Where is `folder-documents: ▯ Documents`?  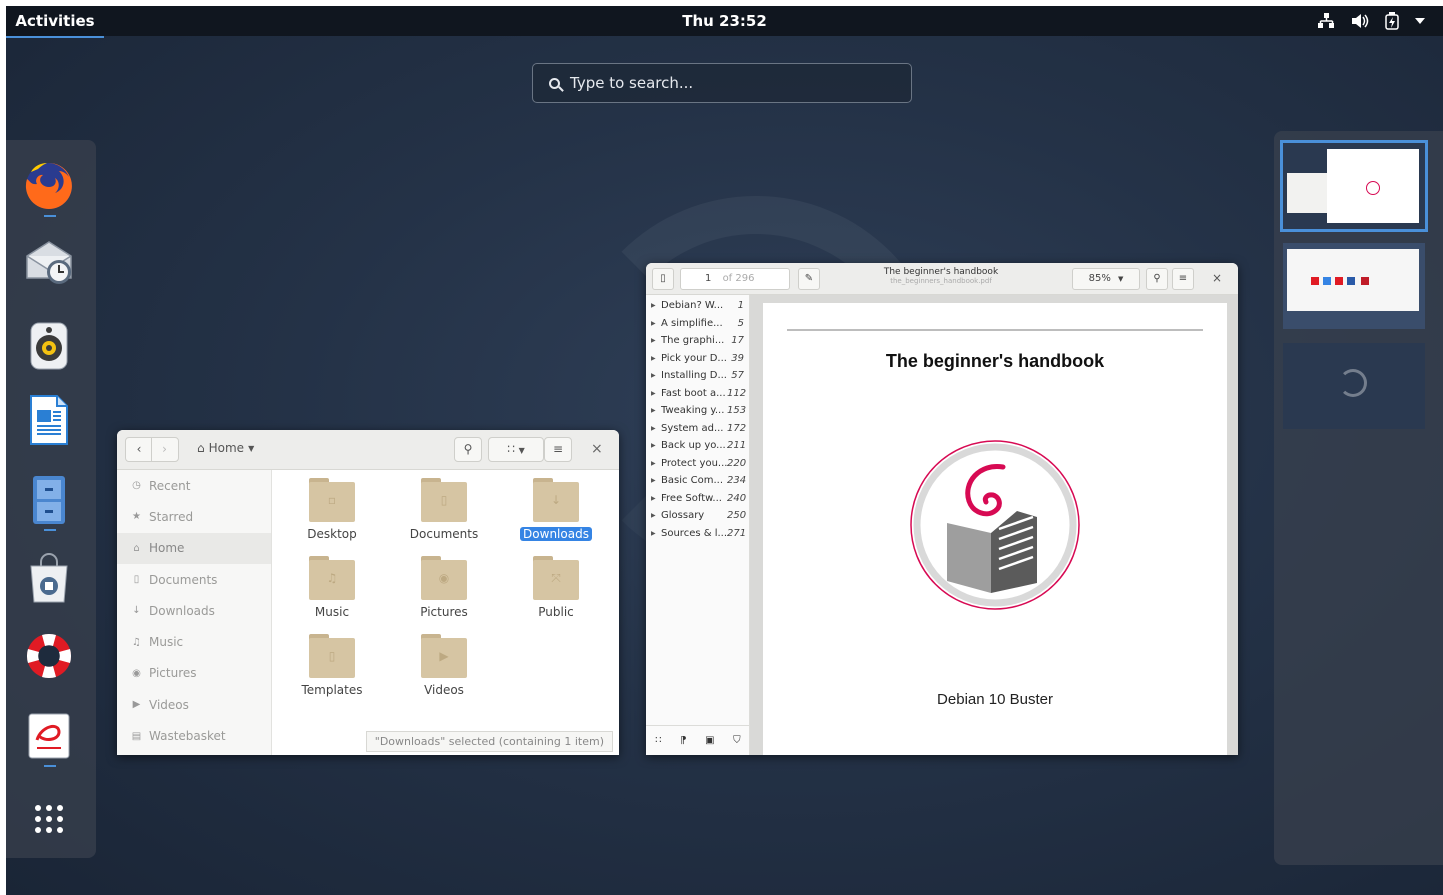
folder-documents: ▯ Documents is located at coordinates (444, 510).